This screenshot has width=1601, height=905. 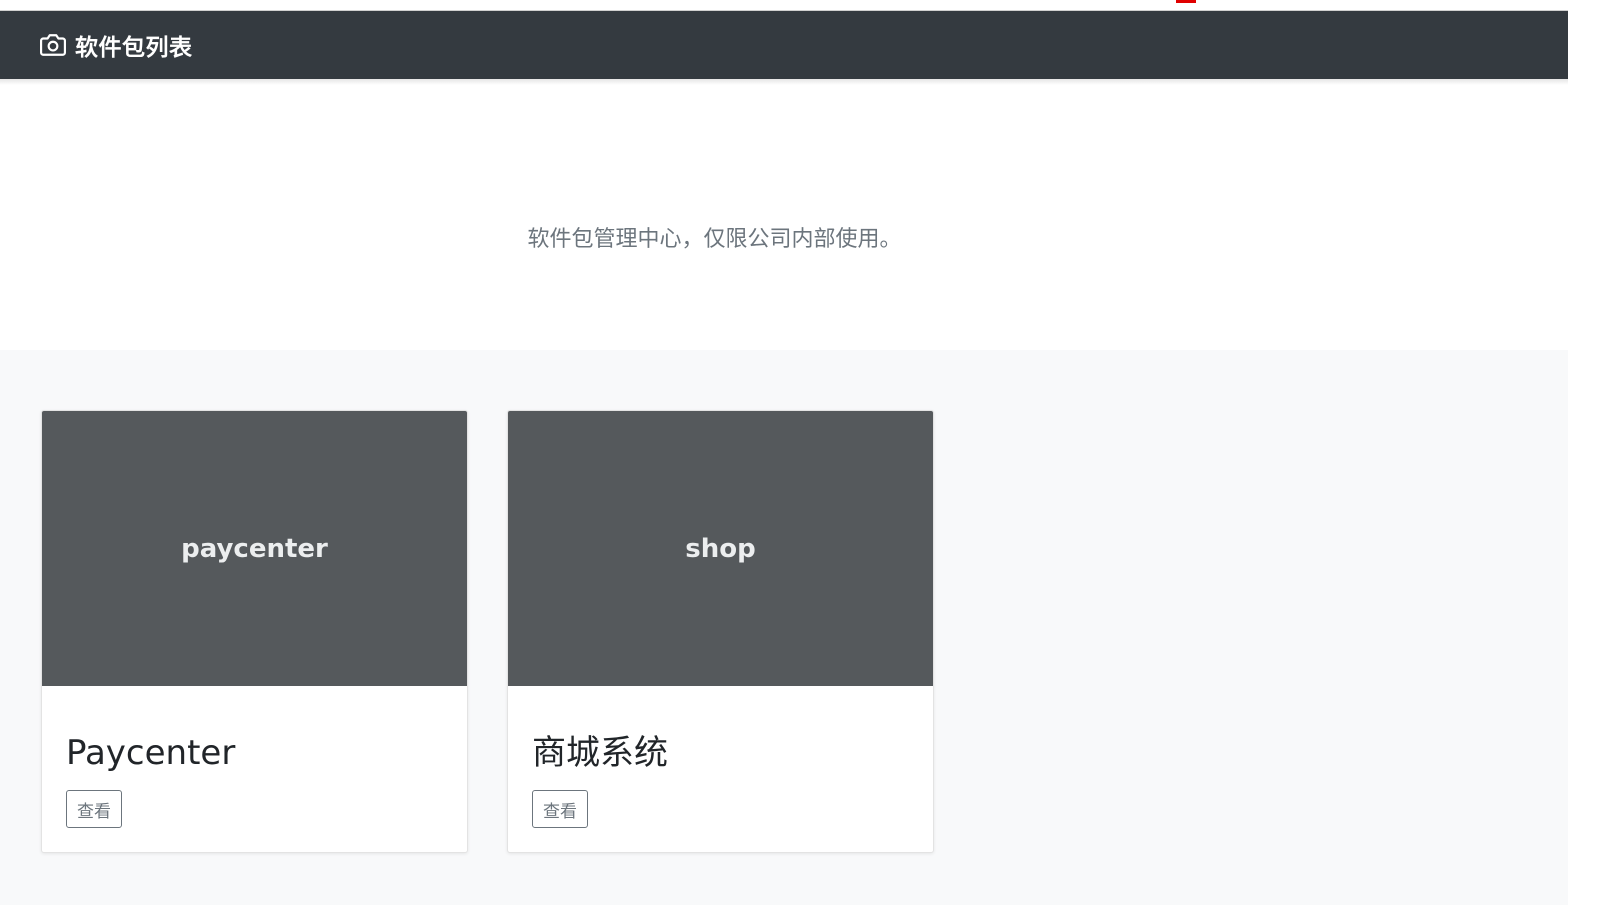 I want to click on card-thumbnail: shop, so click(x=720, y=548).